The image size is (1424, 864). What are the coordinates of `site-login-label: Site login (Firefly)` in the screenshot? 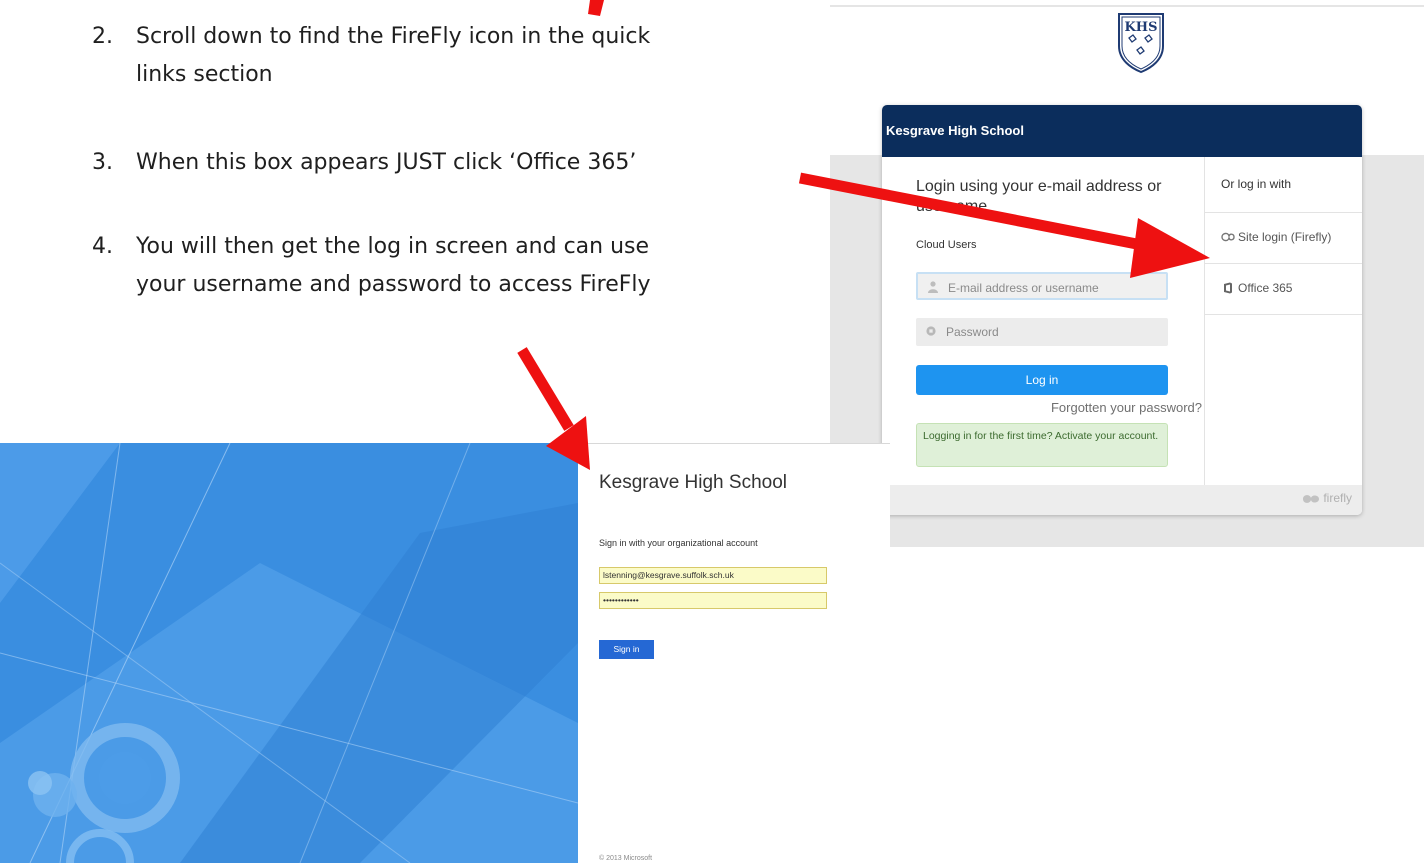 It's located at (1285, 237).